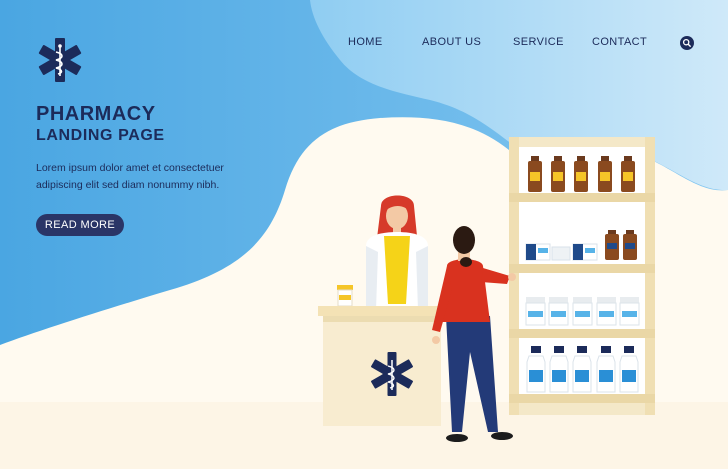  I want to click on pharmacist-figure, so click(397, 252).